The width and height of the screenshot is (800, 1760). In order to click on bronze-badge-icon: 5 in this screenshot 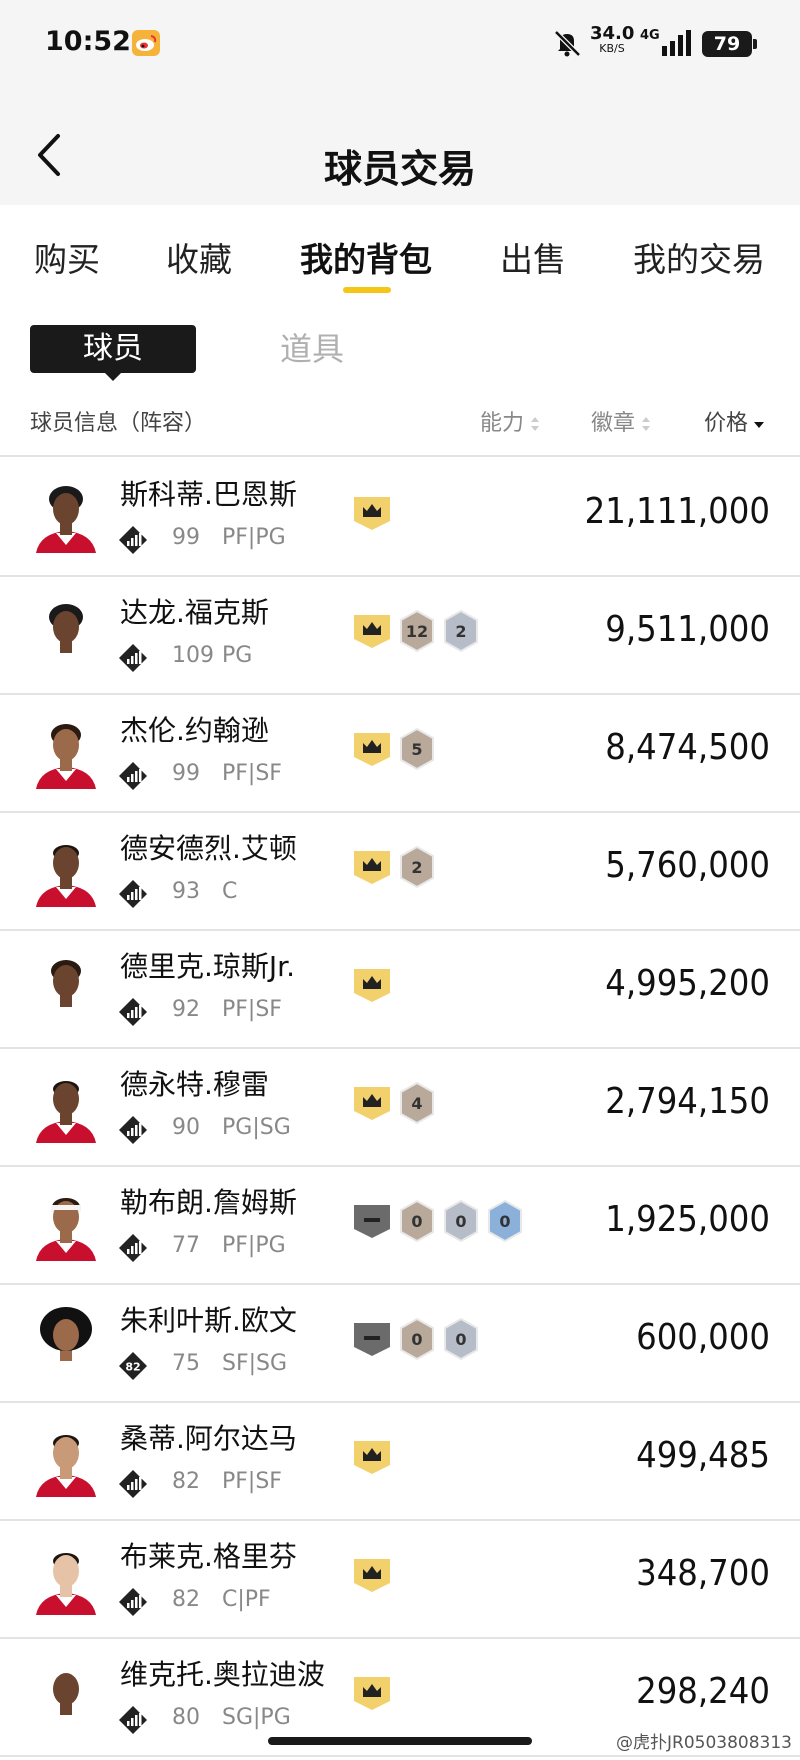, I will do `click(417, 749)`.